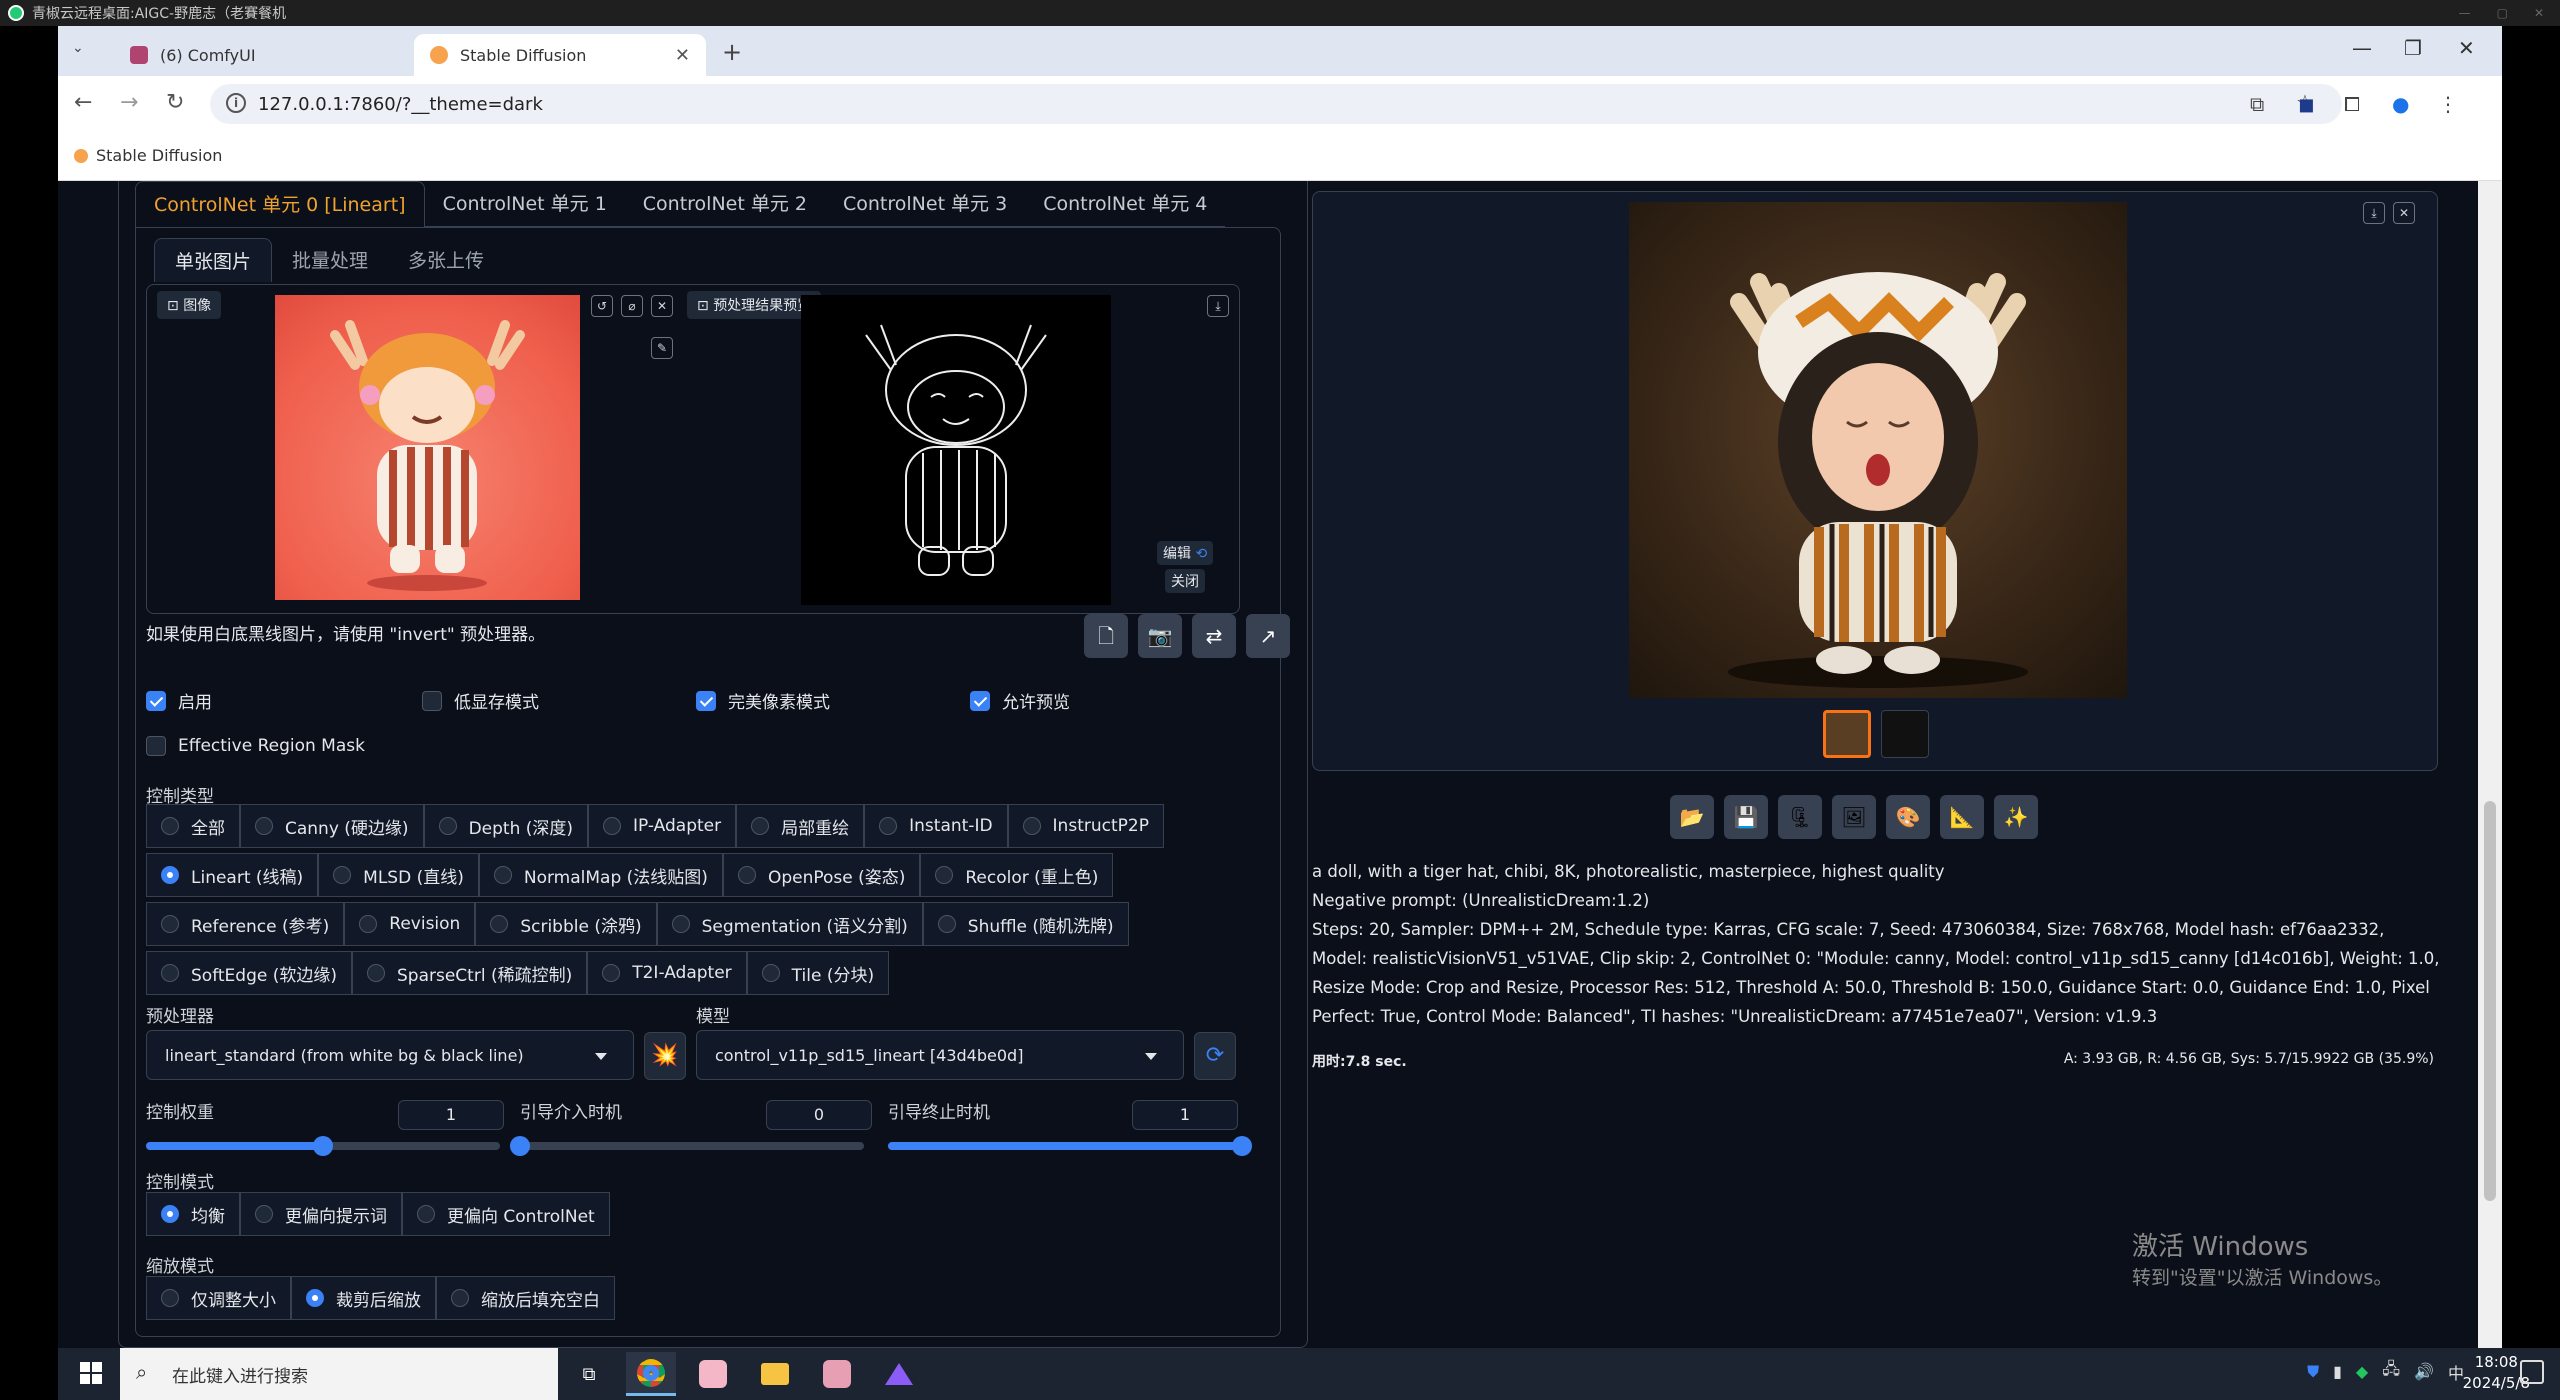 The height and width of the screenshot is (1400, 2560). Describe the element at coordinates (724, 204) in the screenshot. I see `tab-unit-2: ControlNet 单元 2` at that location.